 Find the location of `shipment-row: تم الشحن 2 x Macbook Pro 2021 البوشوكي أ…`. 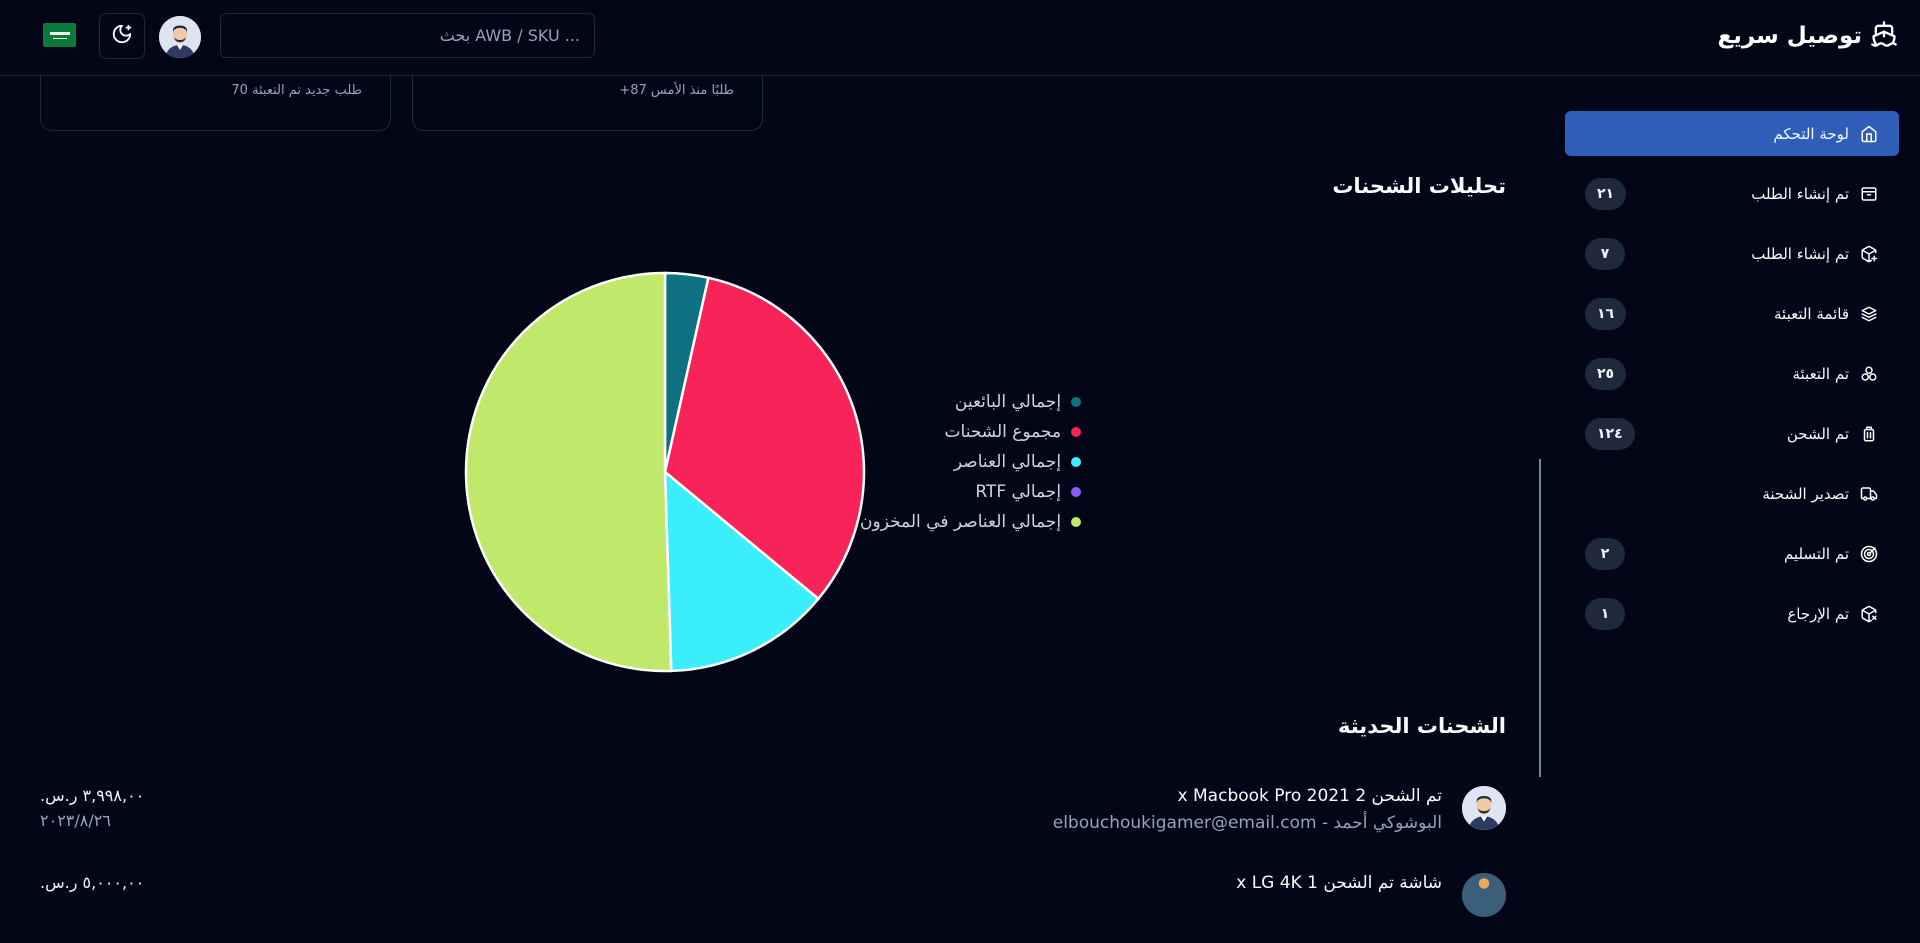

shipment-row: تم الشحن 2 x Macbook Pro 2021 البوشوكي أ… is located at coordinates (773, 821).